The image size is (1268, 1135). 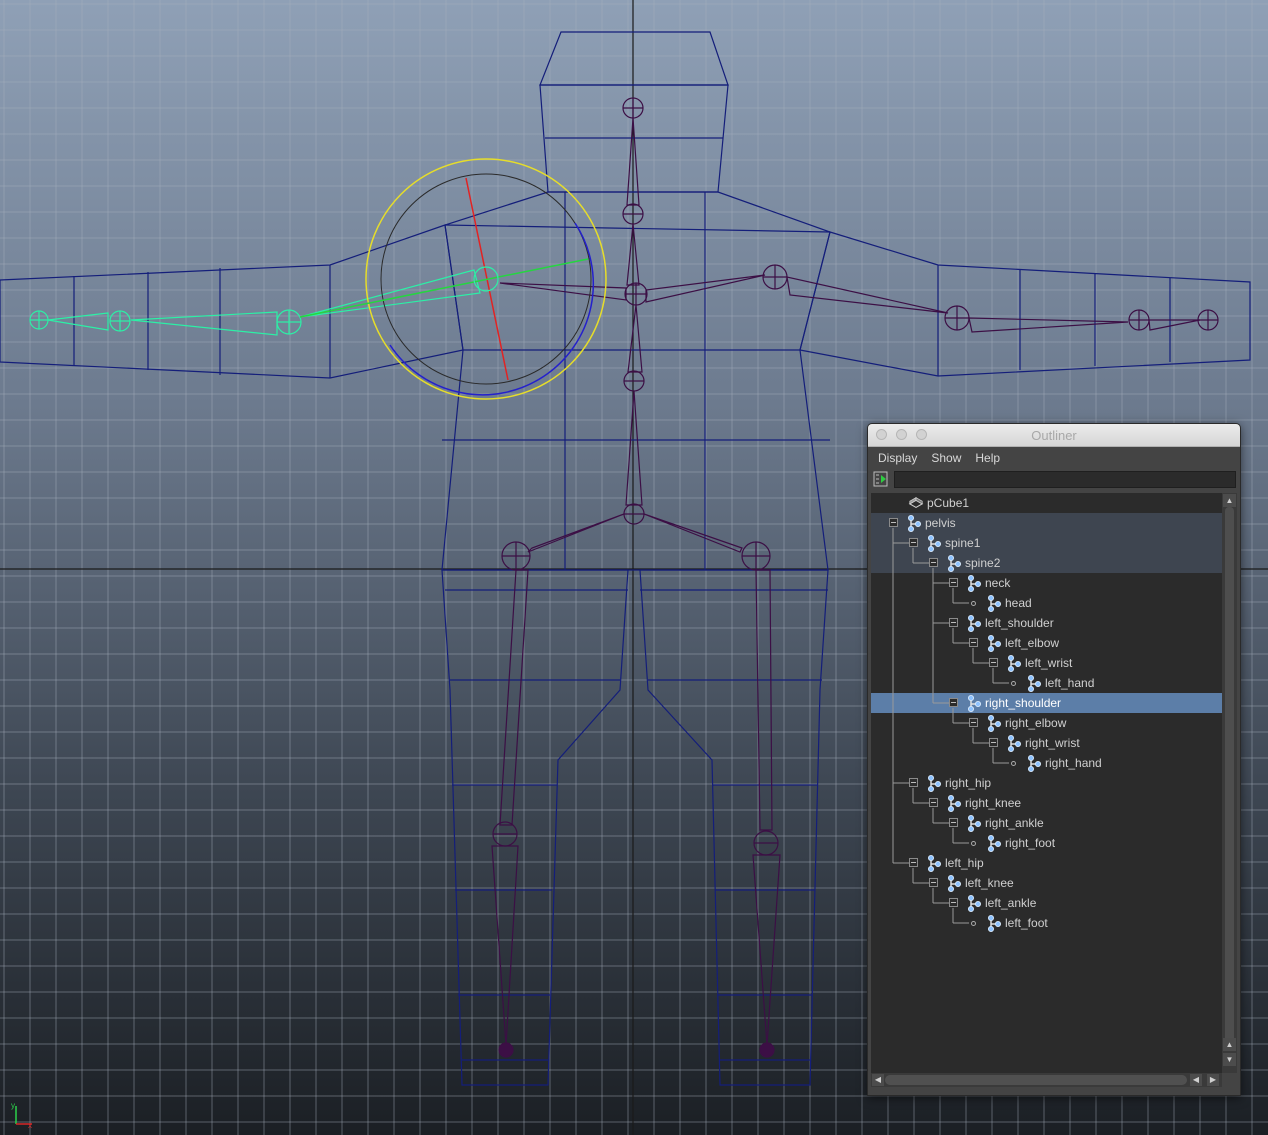 What do you see at coordinates (897, 458) in the screenshot?
I see `menu-display: Display` at bounding box center [897, 458].